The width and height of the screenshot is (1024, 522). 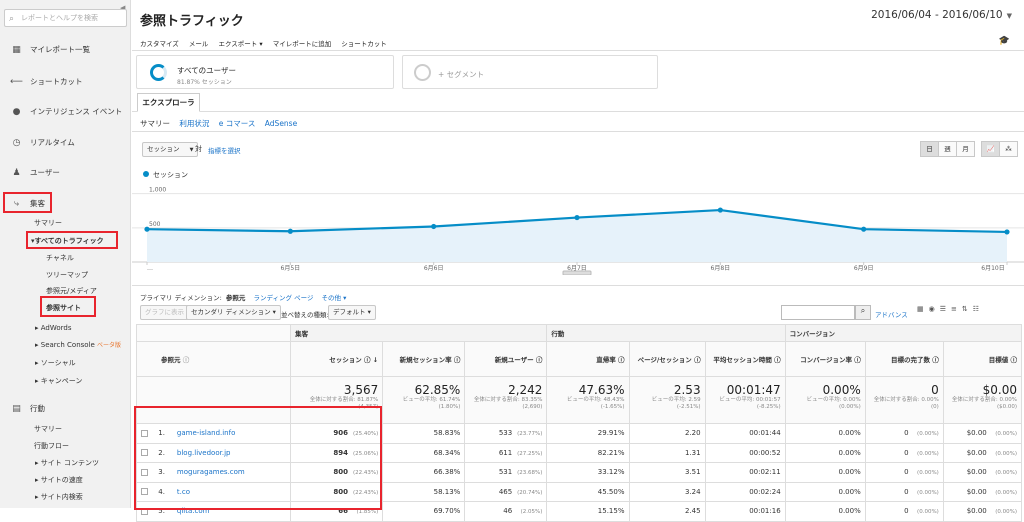 I want to click on column-header-new-users: 新規ユーザー ⓘ, so click(x=506, y=359).